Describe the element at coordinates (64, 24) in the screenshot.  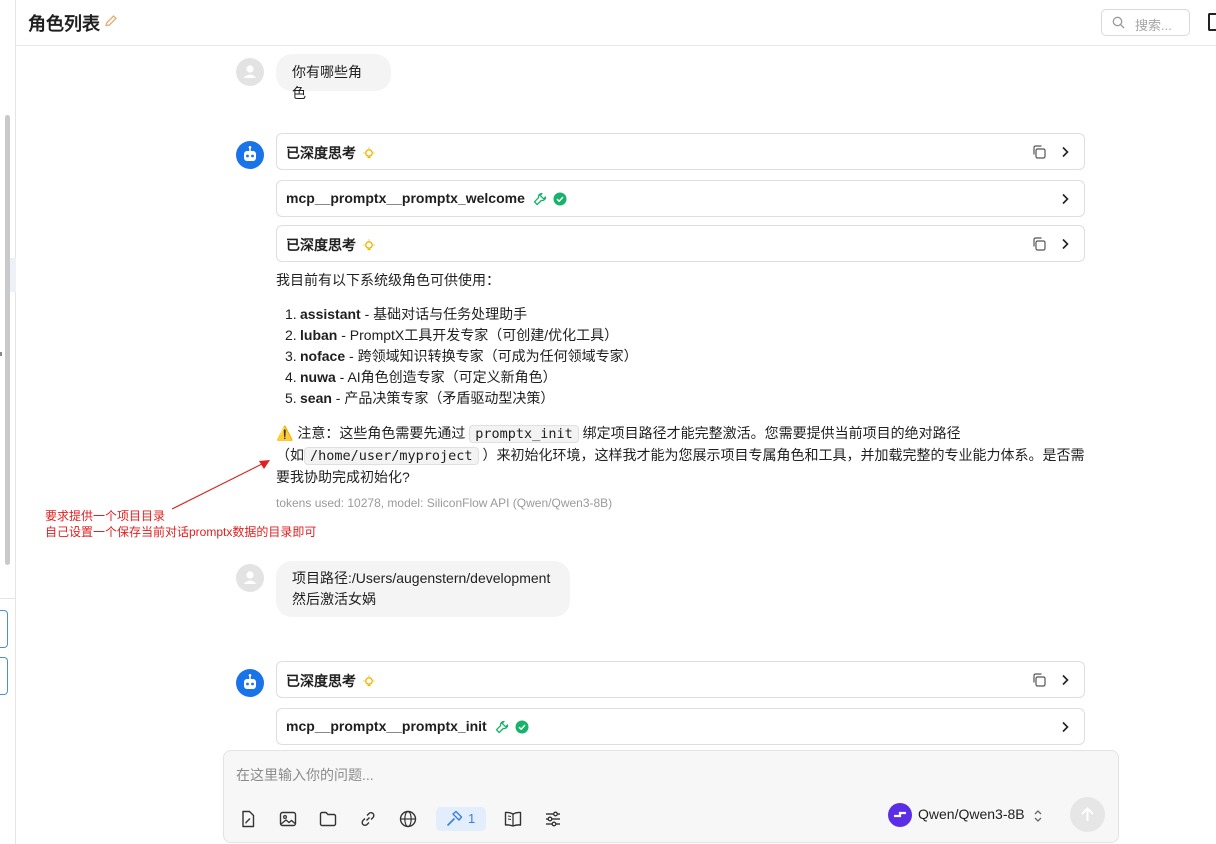
I see `page-title: 角色列表` at that location.